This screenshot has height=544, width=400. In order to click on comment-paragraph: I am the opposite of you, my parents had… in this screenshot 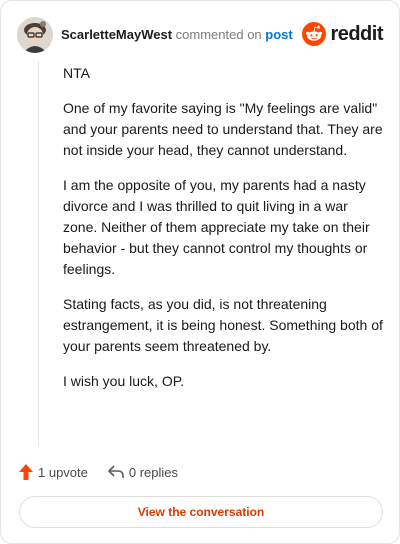, I will do `click(216, 227)`.